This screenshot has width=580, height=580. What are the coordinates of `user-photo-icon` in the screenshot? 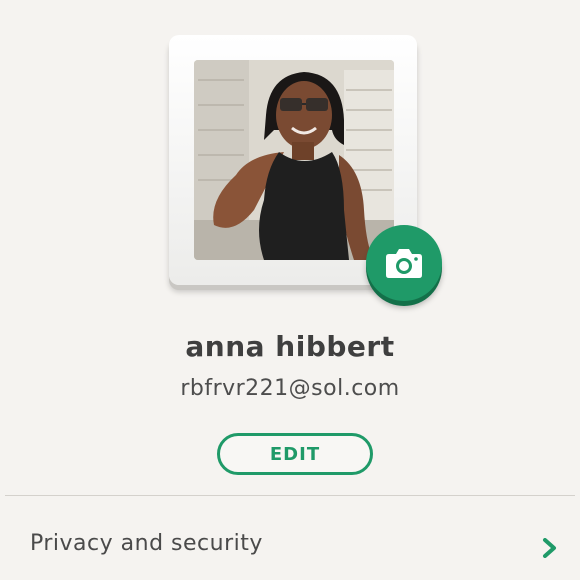 It's located at (294, 160).